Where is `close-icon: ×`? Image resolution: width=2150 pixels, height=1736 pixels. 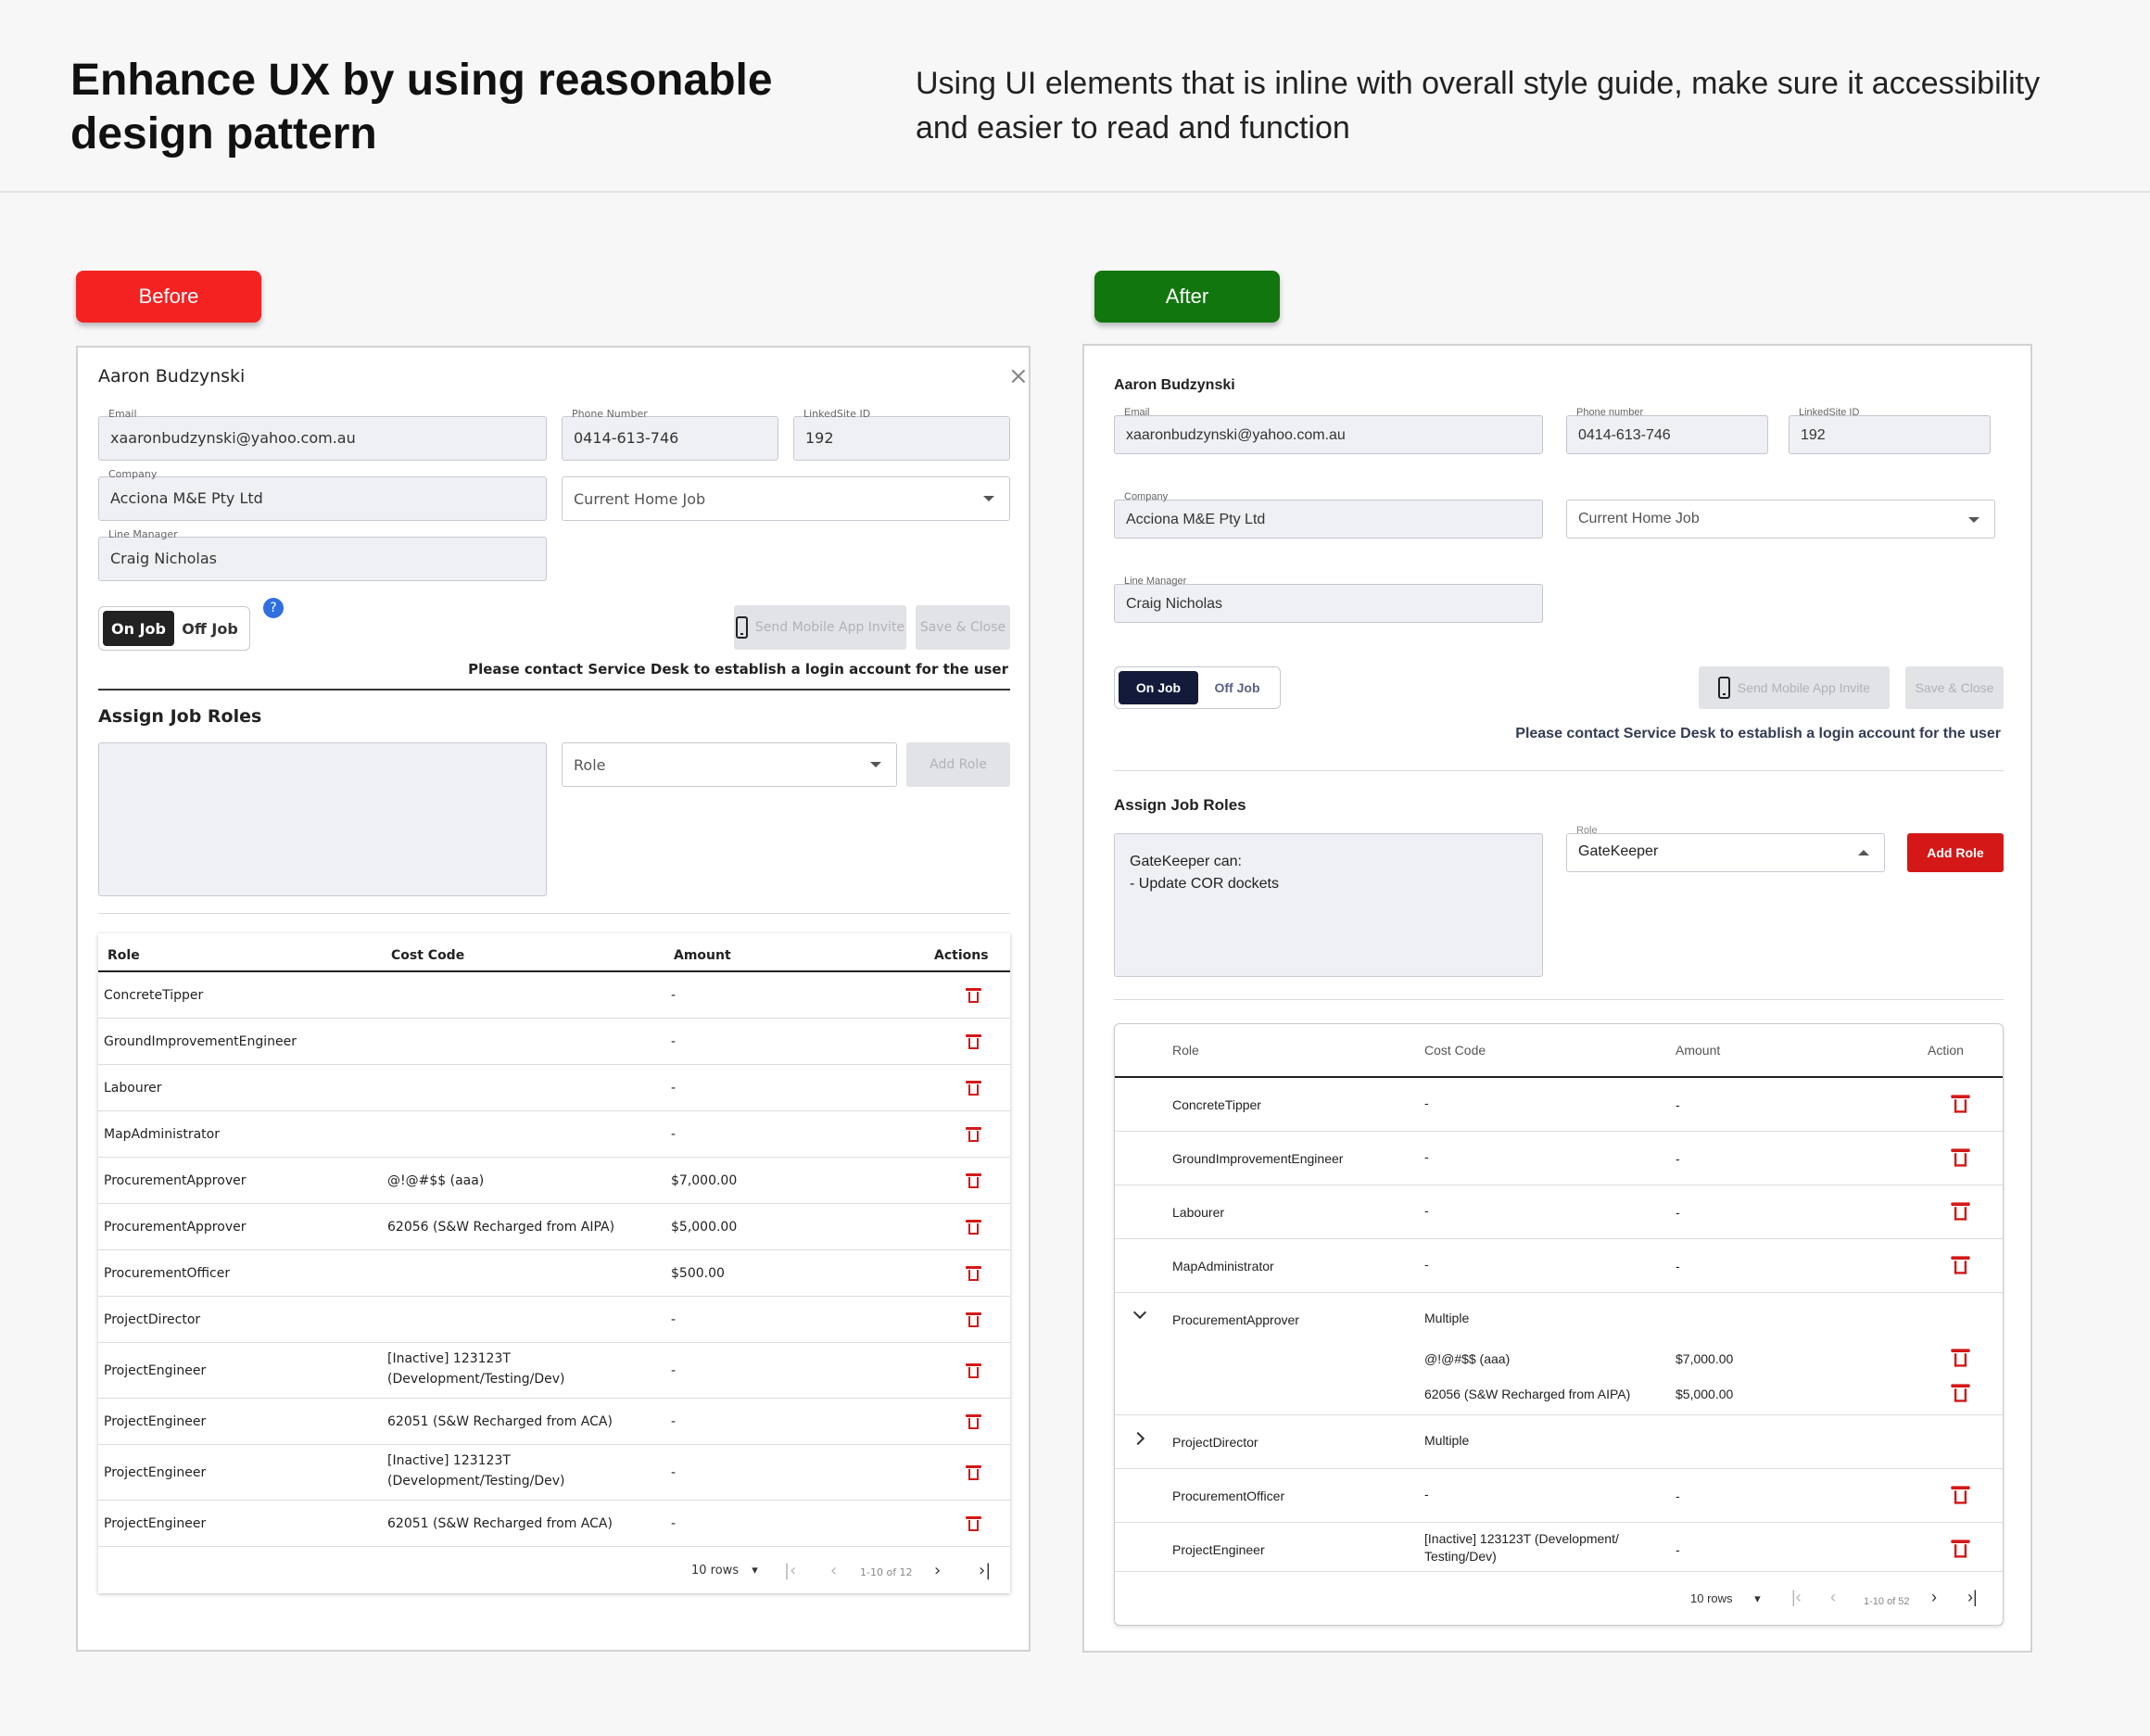 close-icon: × is located at coordinates (1019, 376).